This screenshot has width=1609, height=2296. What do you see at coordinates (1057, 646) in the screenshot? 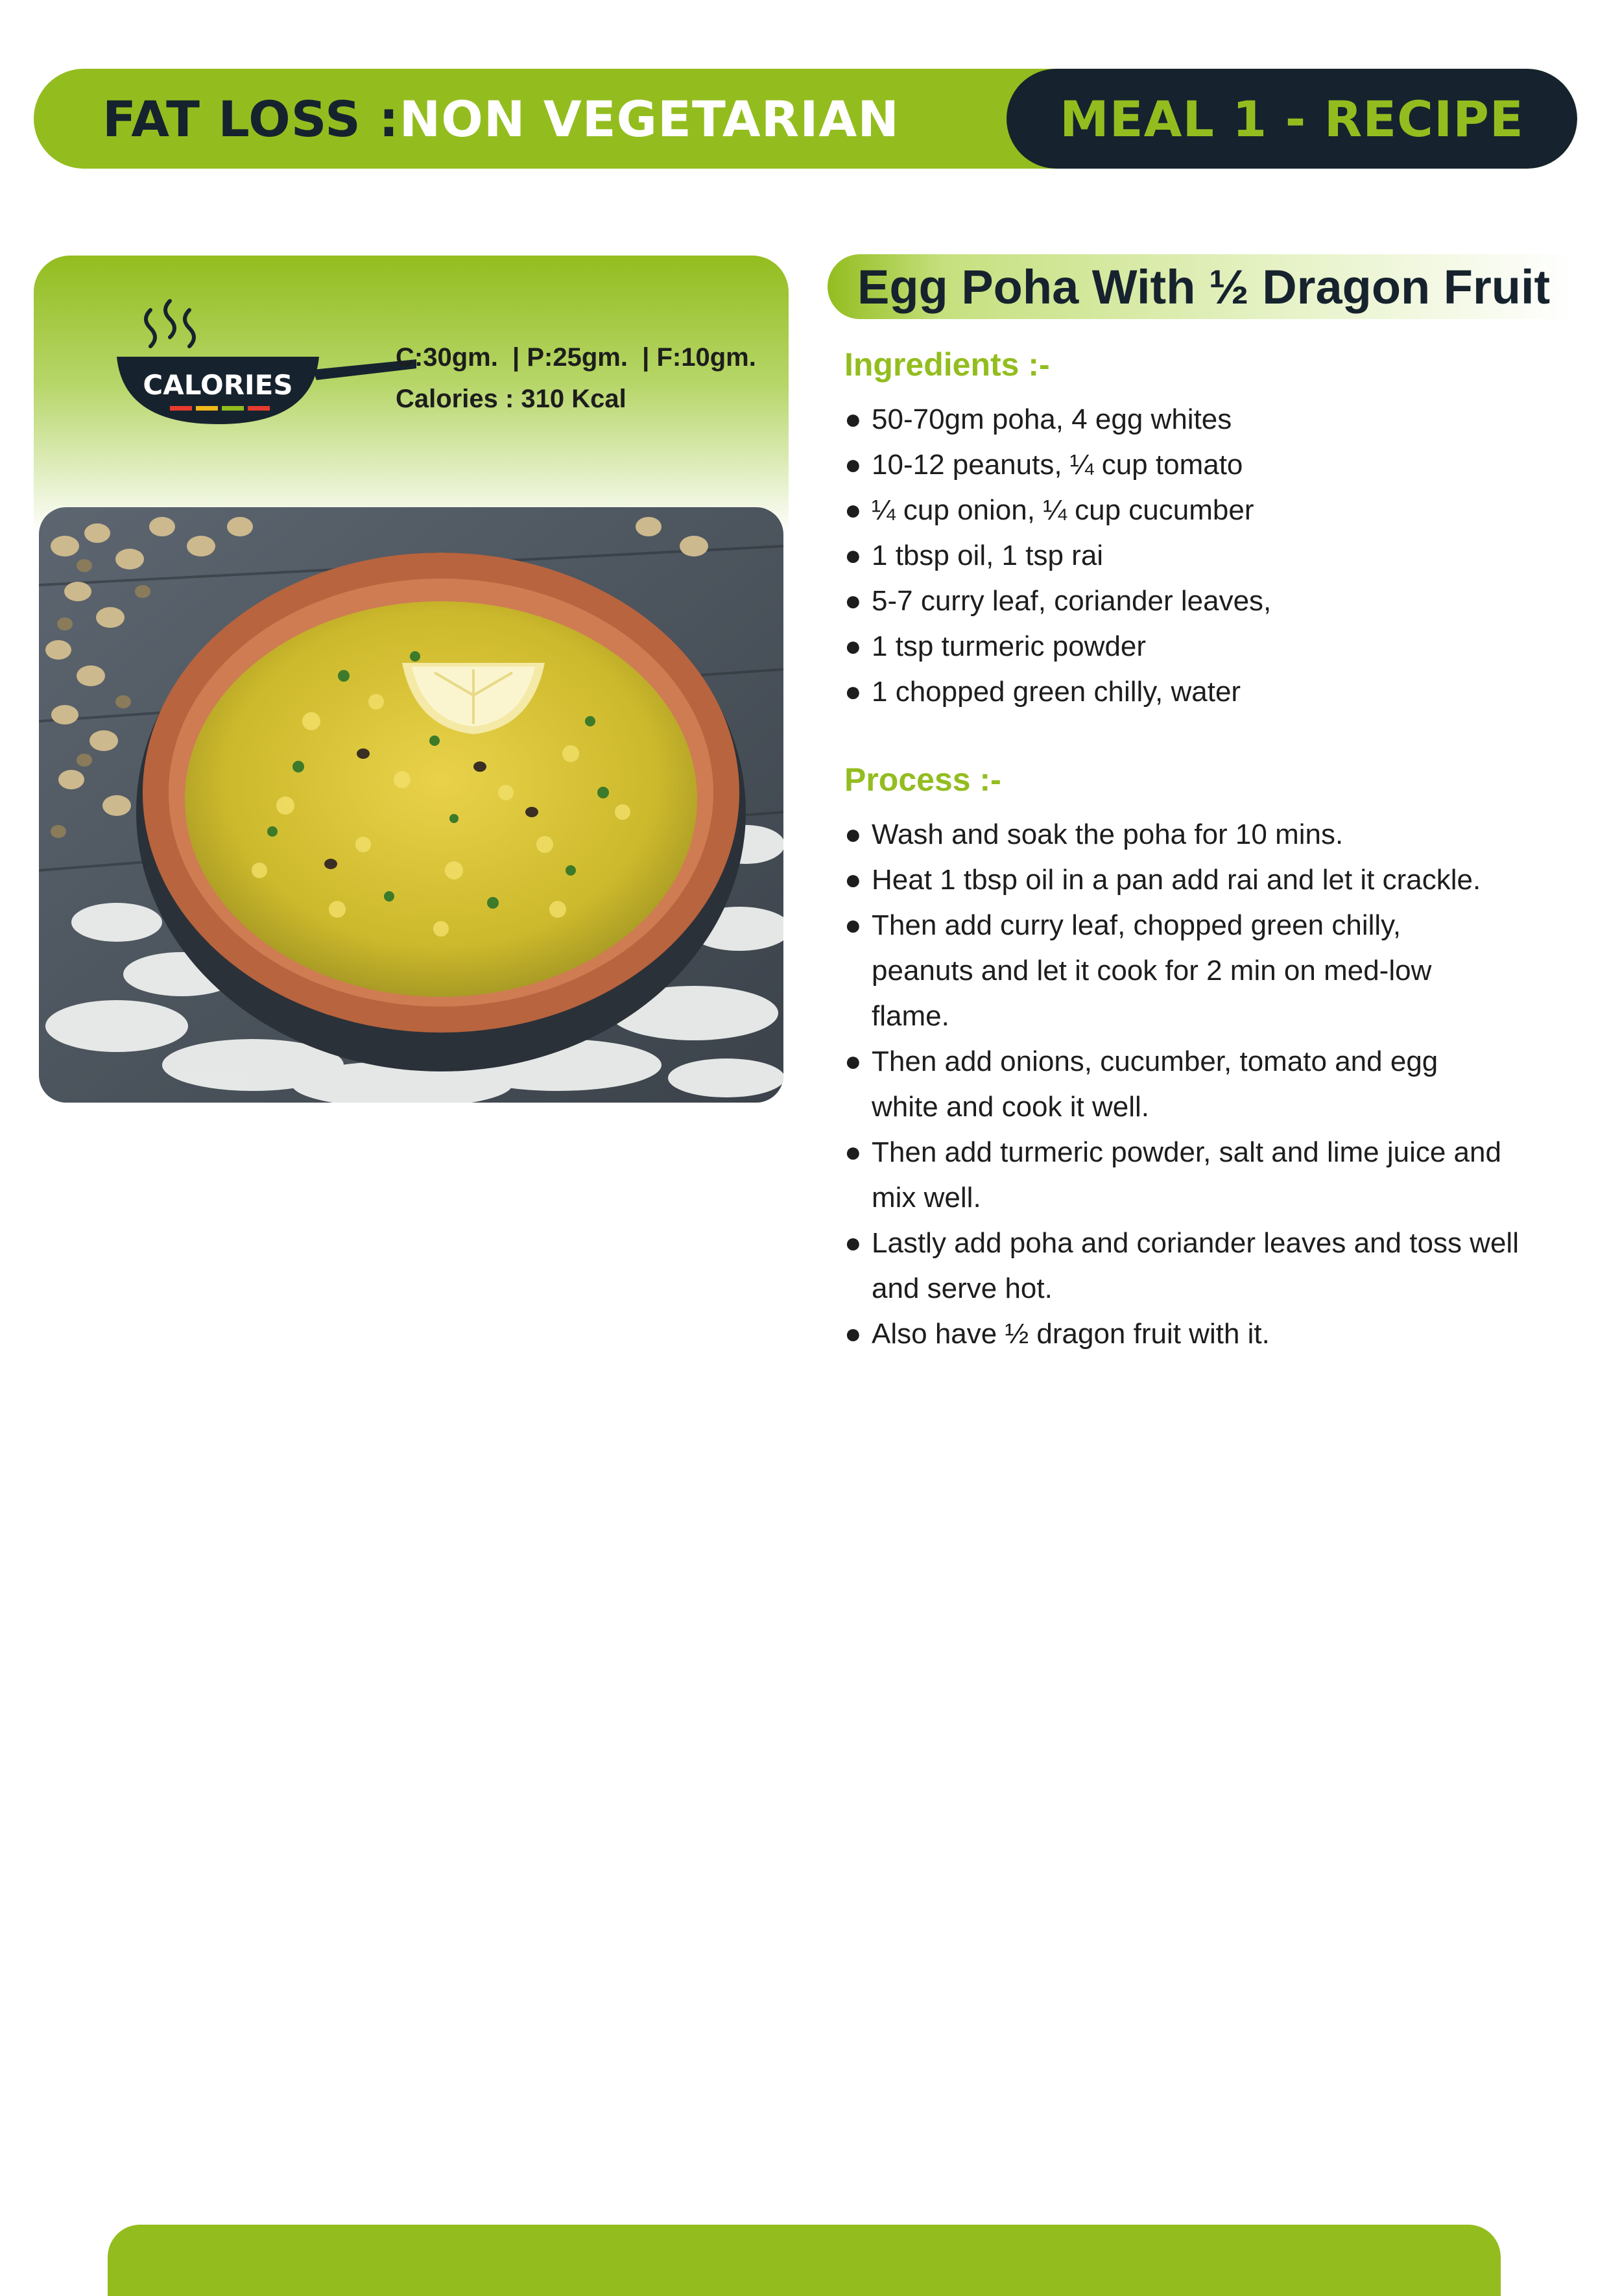
I see `list-item: ● 1 tsp turmeric powder` at bounding box center [1057, 646].